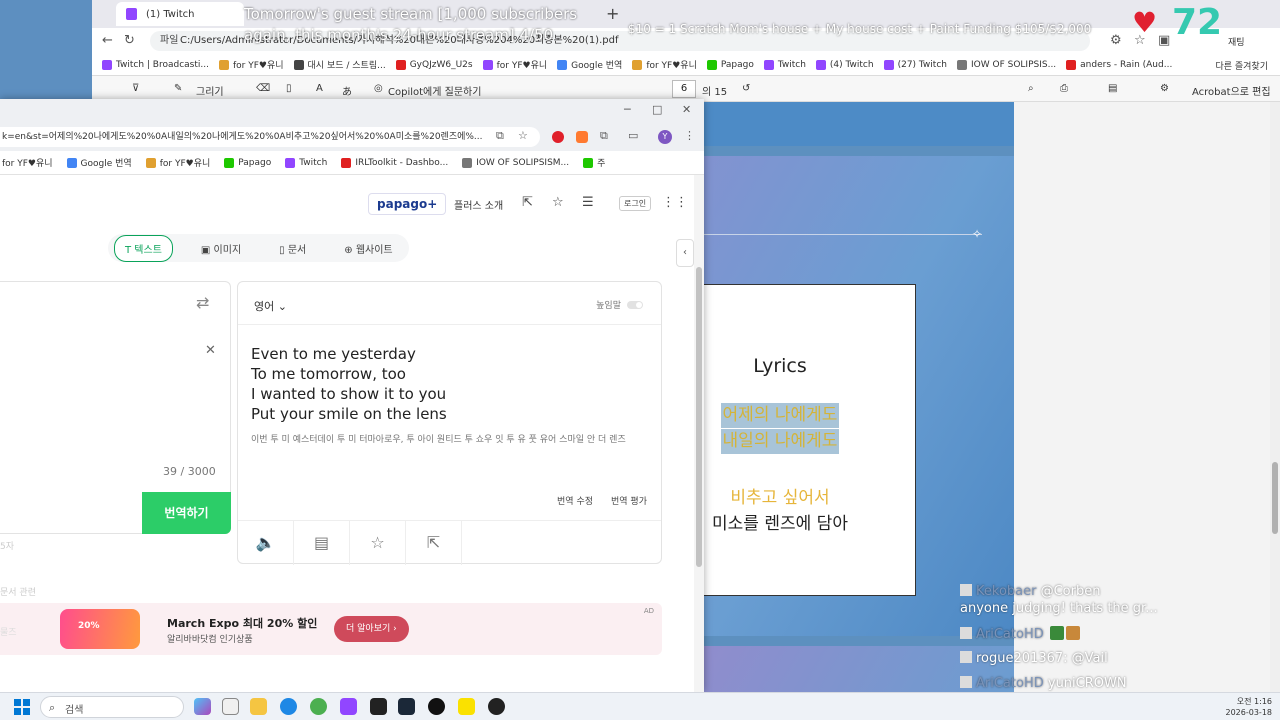  Describe the element at coordinates (347, 90) in the screenshot. I see `translate-icon: あ` at that location.